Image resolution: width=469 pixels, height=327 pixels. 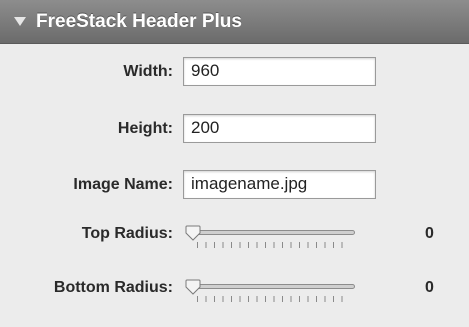 I want to click on disclosure-triangle-icon, so click(x=20, y=21).